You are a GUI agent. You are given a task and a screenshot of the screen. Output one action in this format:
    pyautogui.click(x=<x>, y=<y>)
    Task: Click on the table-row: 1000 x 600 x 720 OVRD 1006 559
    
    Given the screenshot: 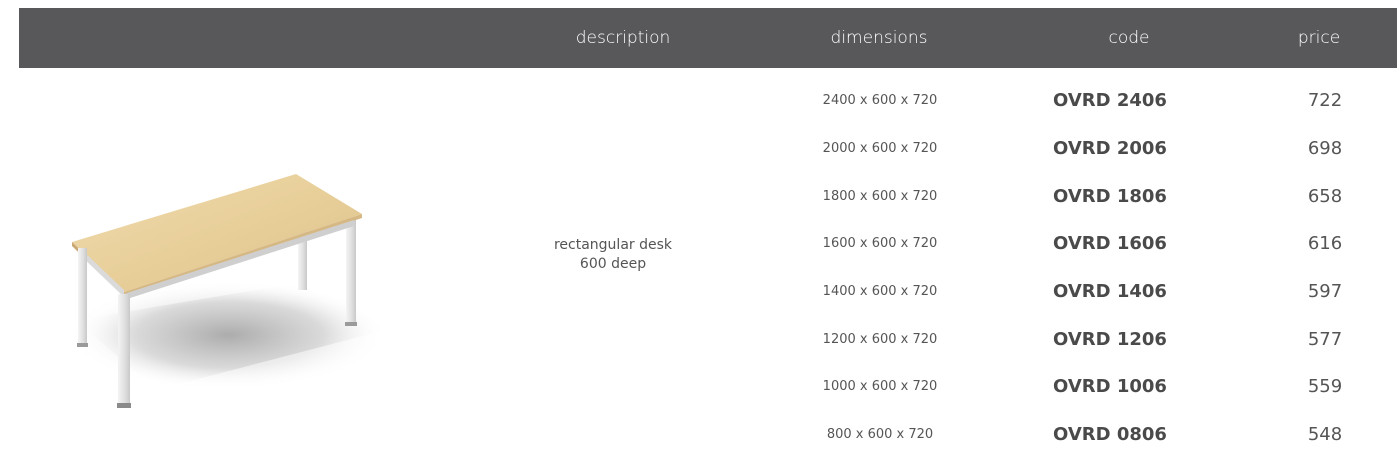 What is the action you would take?
    pyautogui.click(x=698, y=387)
    